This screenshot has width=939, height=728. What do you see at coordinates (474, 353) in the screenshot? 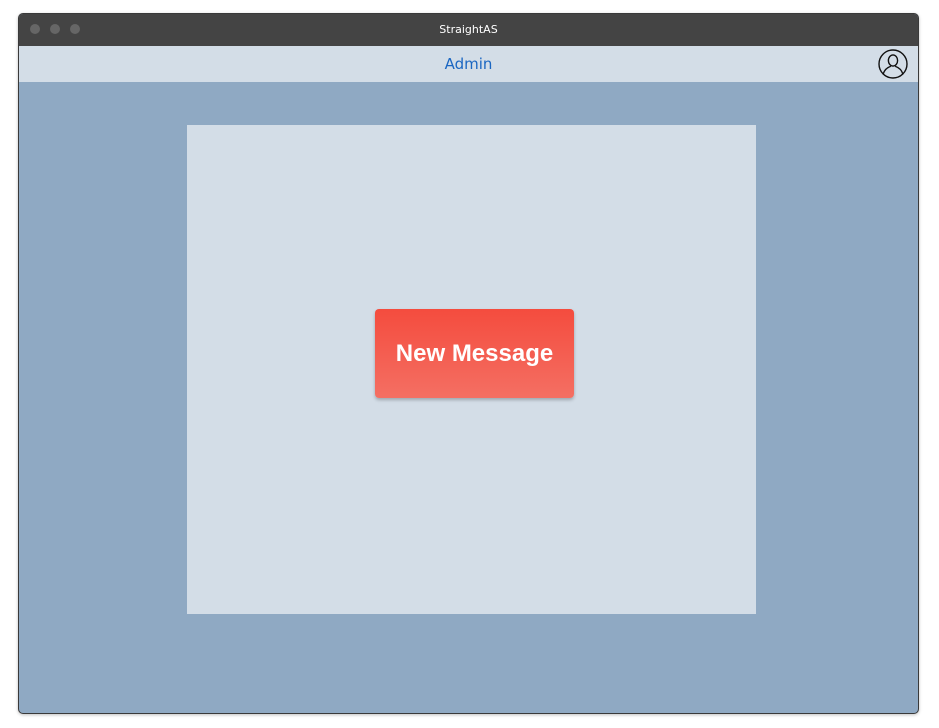
I see `new-message-button: New Message` at bounding box center [474, 353].